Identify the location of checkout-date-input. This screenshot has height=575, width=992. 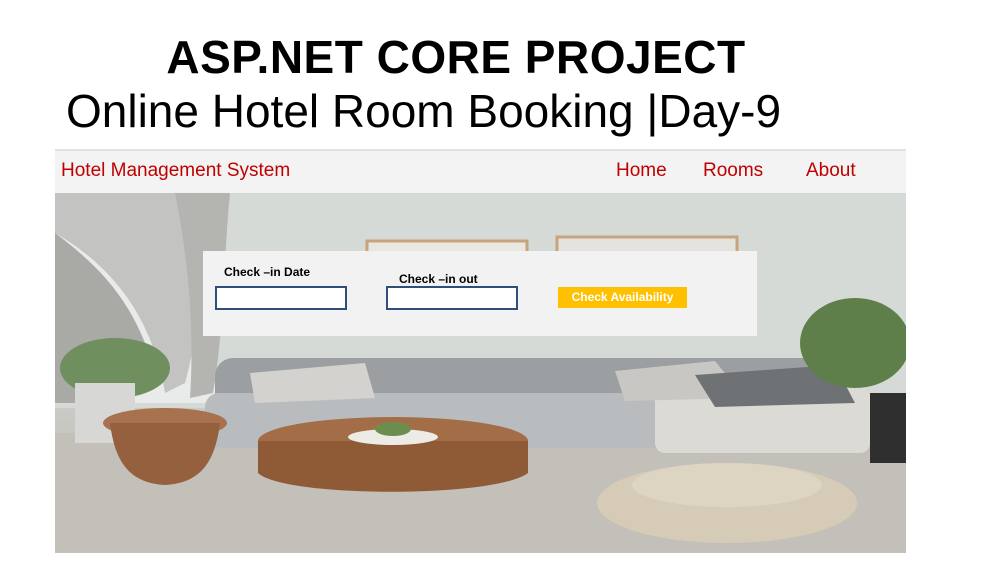
(452, 298).